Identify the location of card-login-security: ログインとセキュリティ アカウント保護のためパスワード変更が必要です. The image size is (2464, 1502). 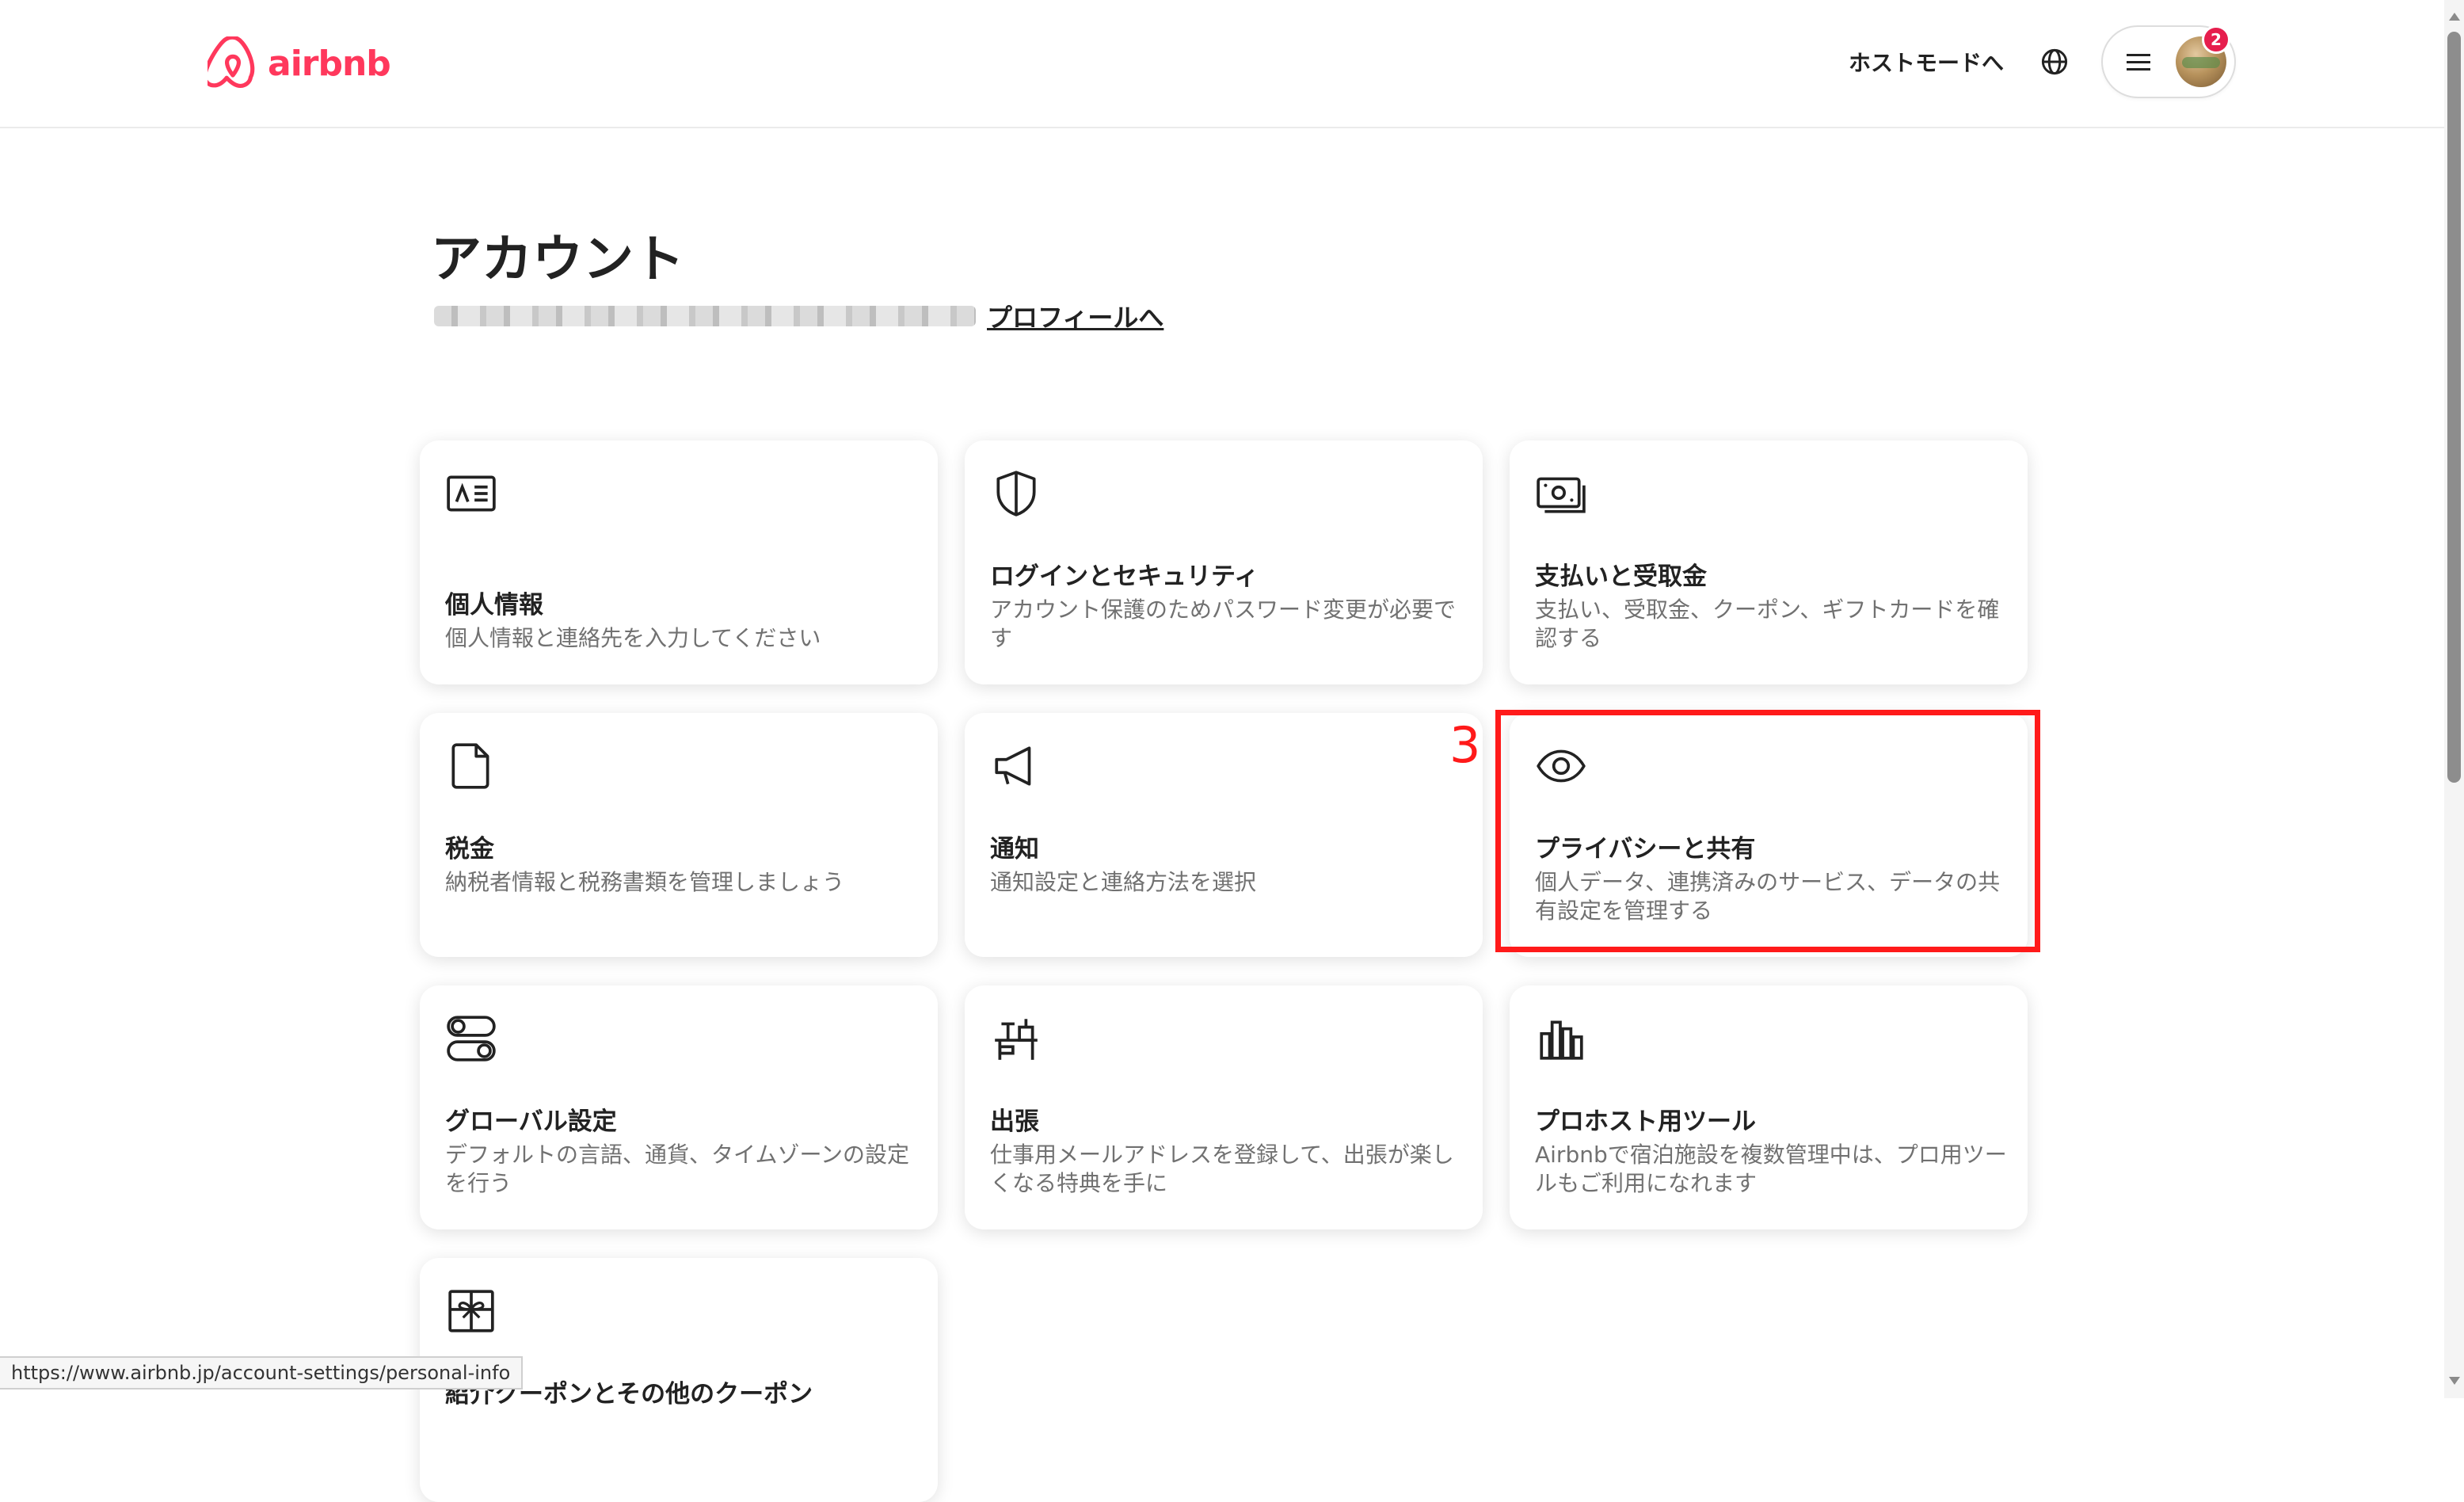
(1224, 562).